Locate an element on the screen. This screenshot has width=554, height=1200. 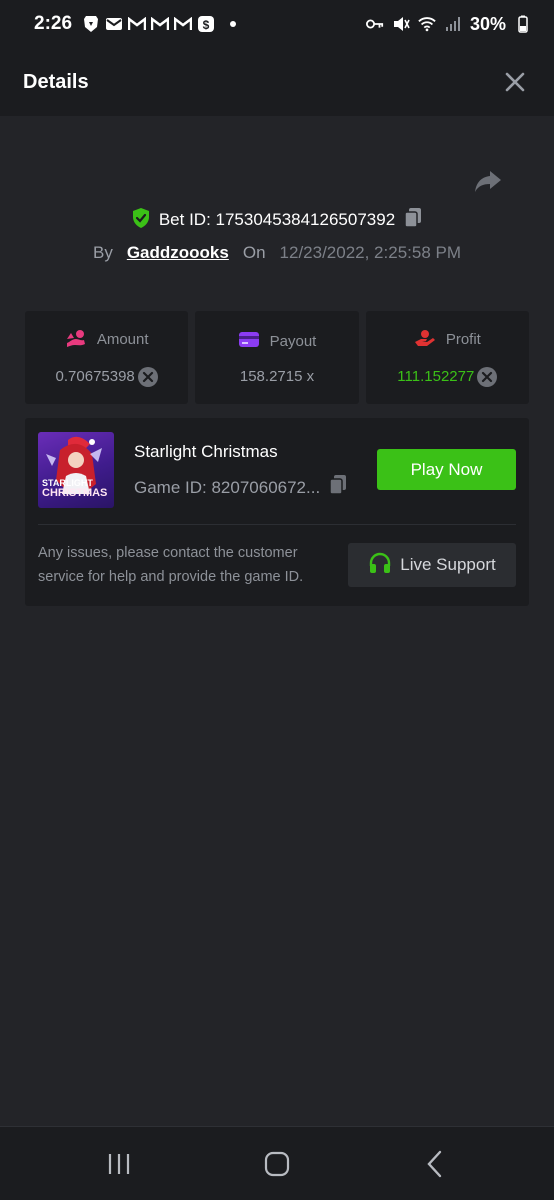
bet-datetime: 12/23/2022, 2:25:58 PM is located at coordinates (370, 252).